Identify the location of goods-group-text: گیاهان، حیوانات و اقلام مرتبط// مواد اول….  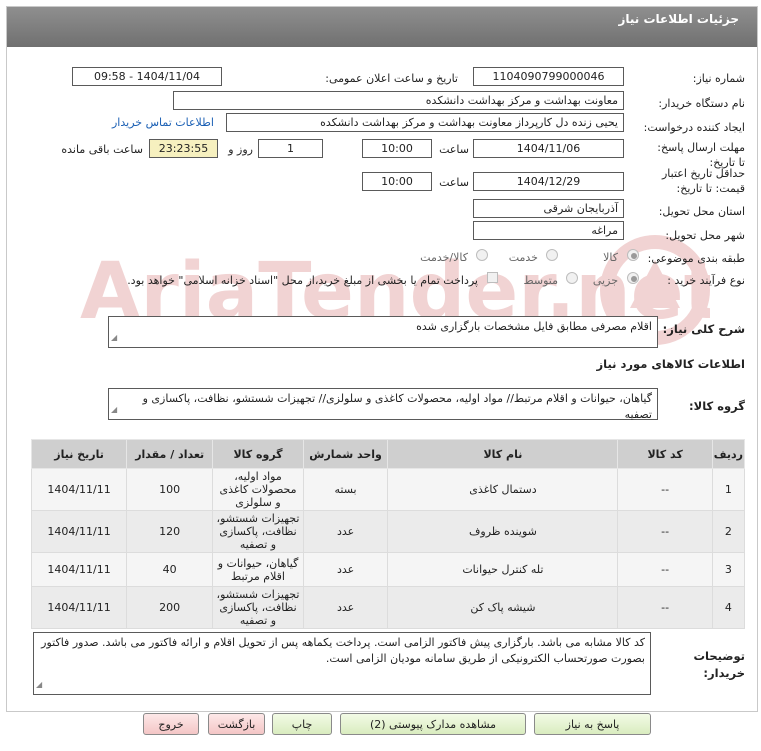
(397, 406).